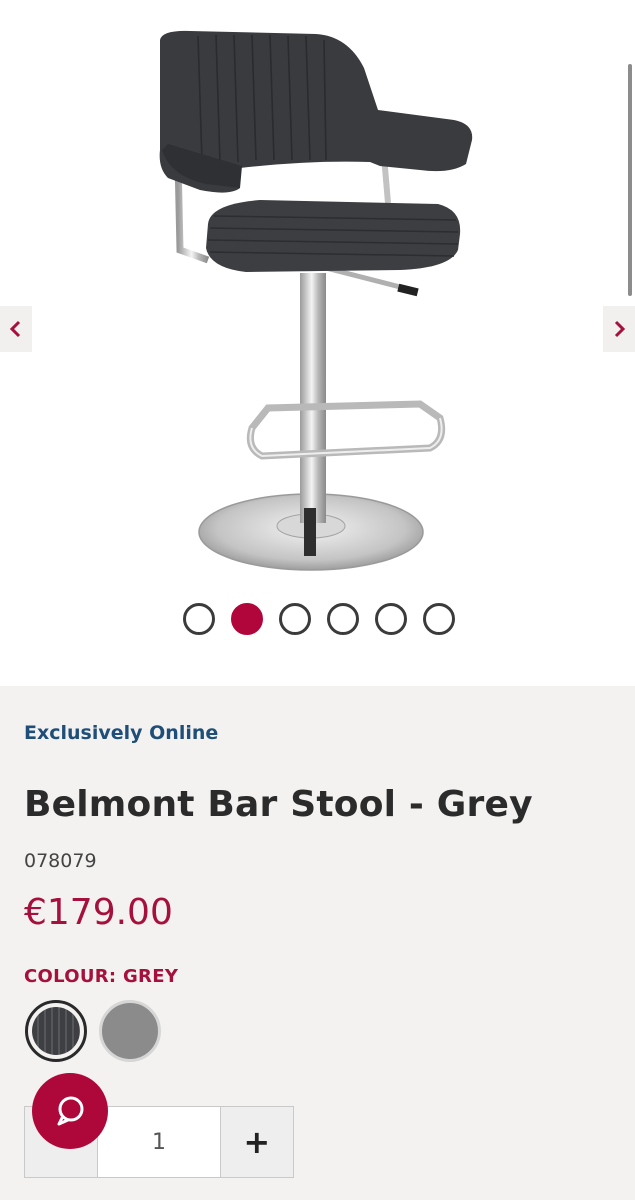  I want to click on colour-label: COLOUR: GREY, so click(101, 976).